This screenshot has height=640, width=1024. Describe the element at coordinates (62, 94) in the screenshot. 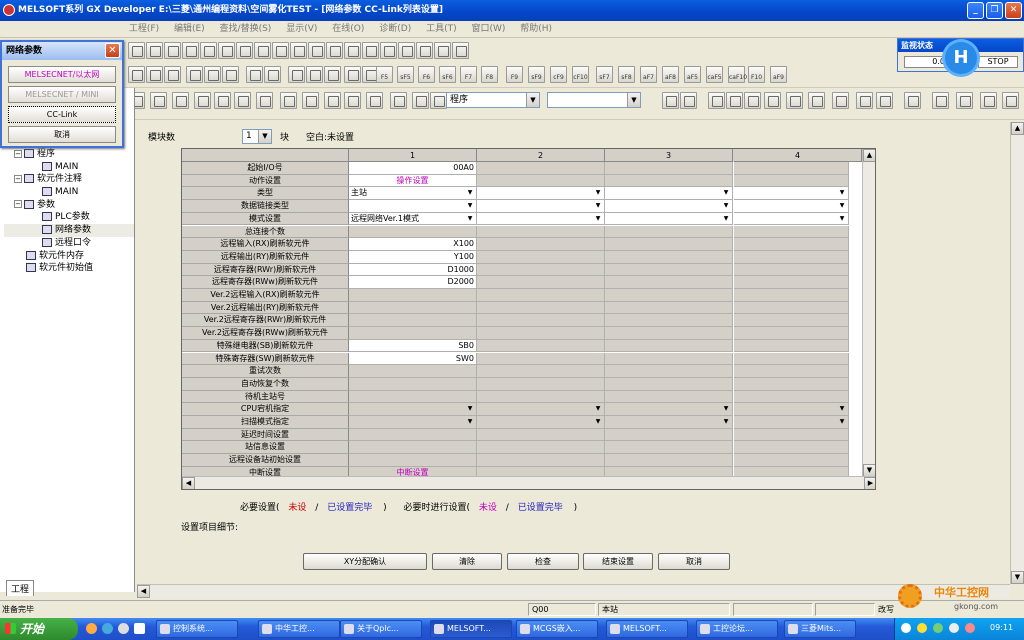

I see `melsecnet-mini-button: MELSECNET / MINI` at that location.